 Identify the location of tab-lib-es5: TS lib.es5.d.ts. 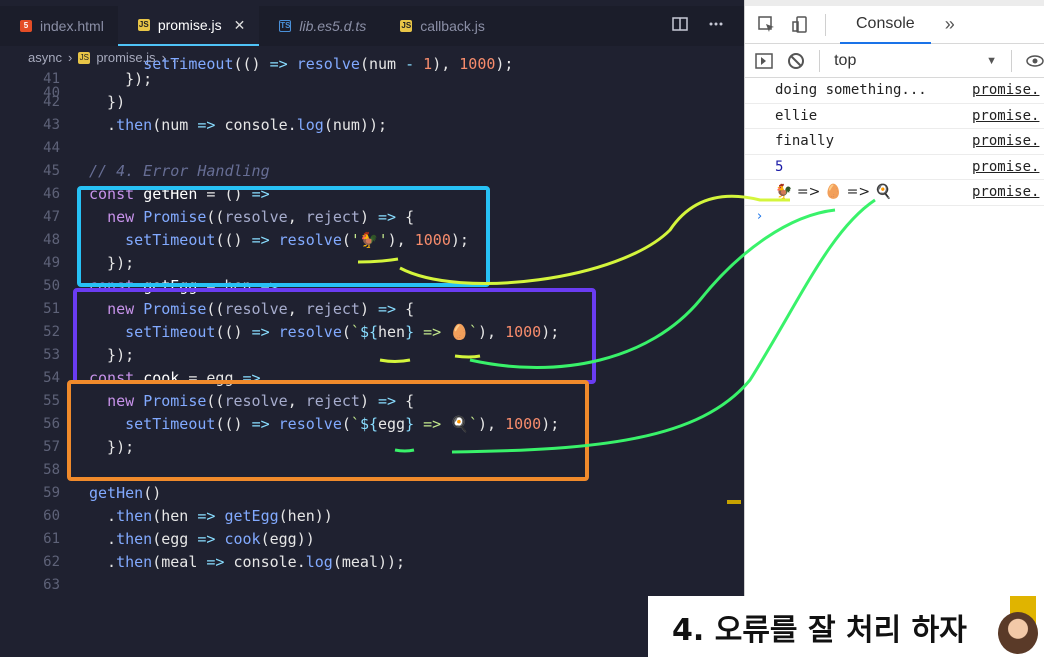
(319, 26).